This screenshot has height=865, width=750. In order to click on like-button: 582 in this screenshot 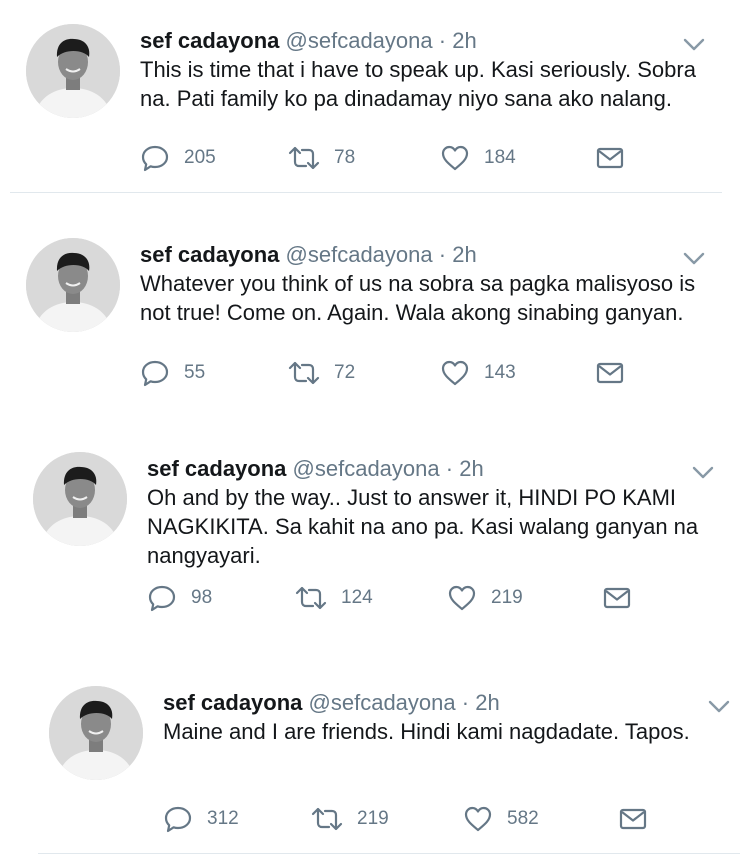, I will do `click(501, 819)`.